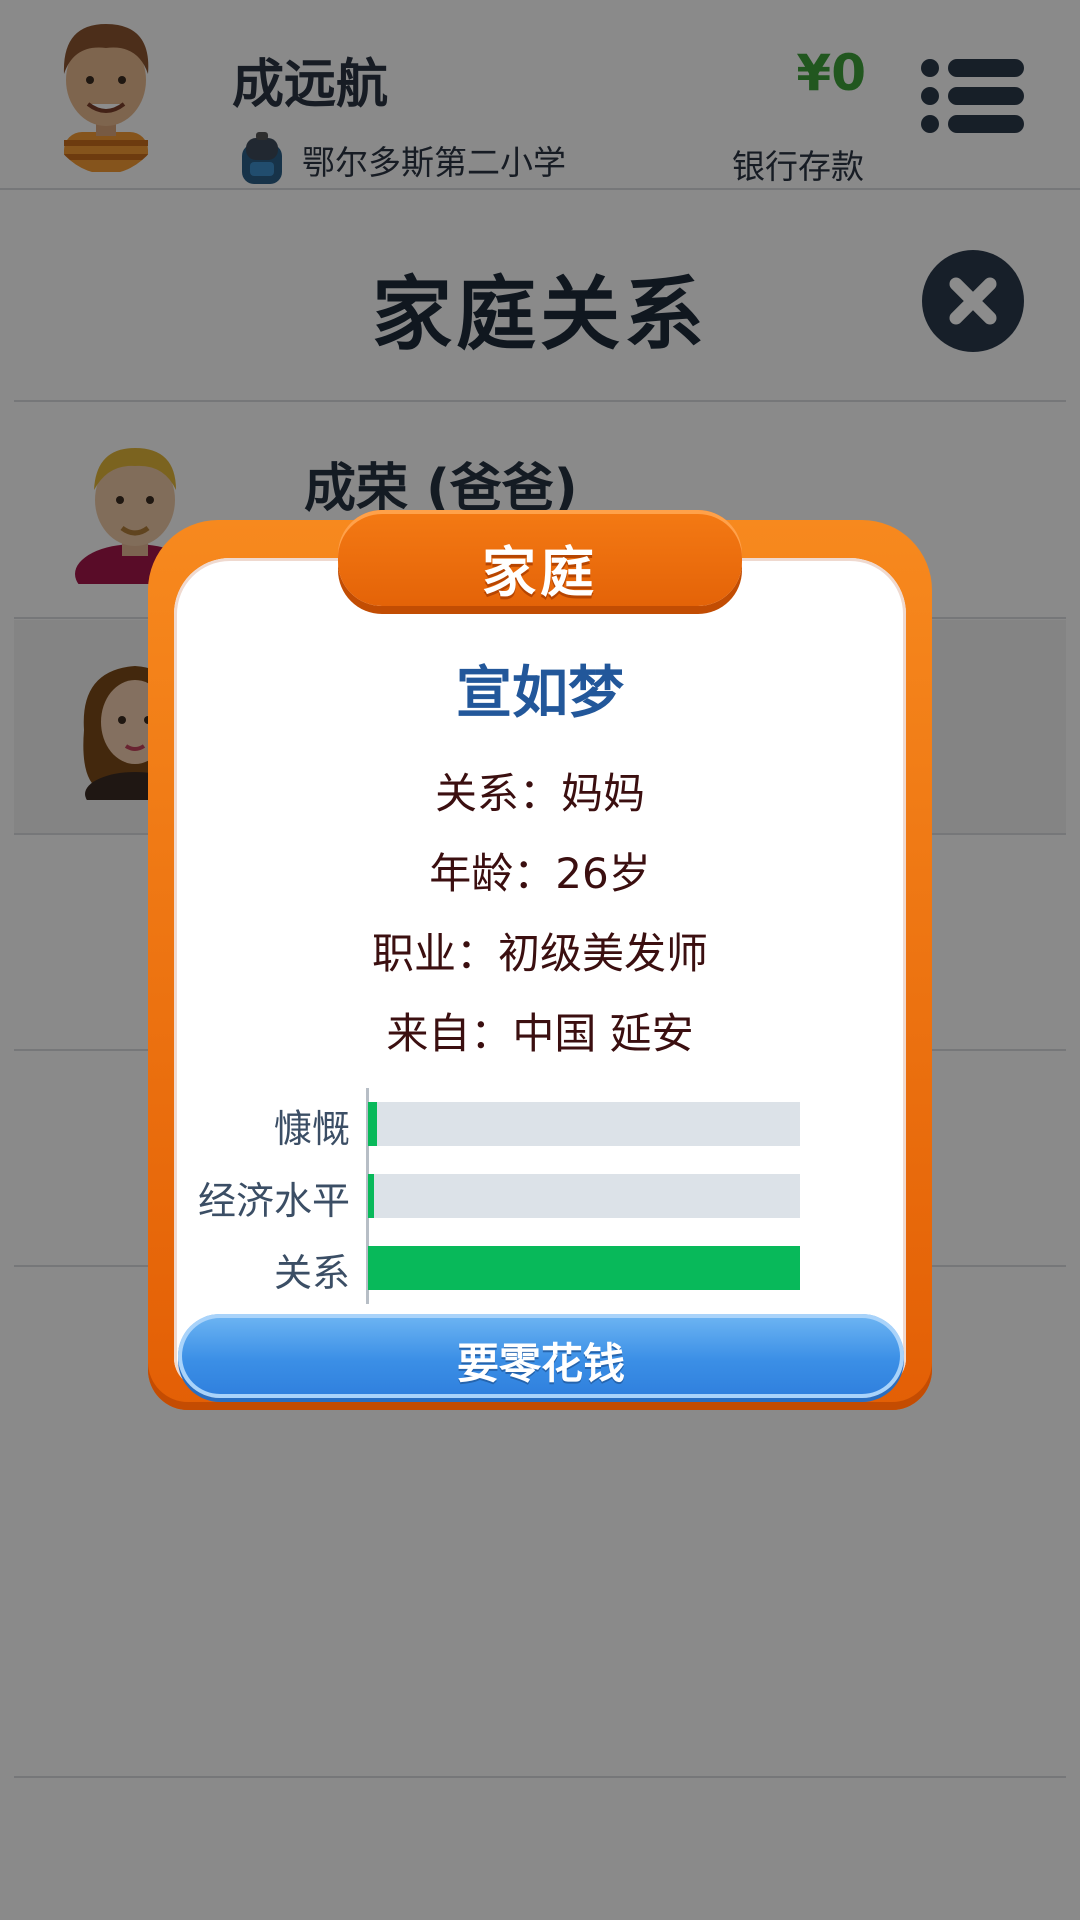 The height and width of the screenshot is (1920, 1080). I want to click on ask-pocket-money-label: 要零花钱, so click(540, 1363).